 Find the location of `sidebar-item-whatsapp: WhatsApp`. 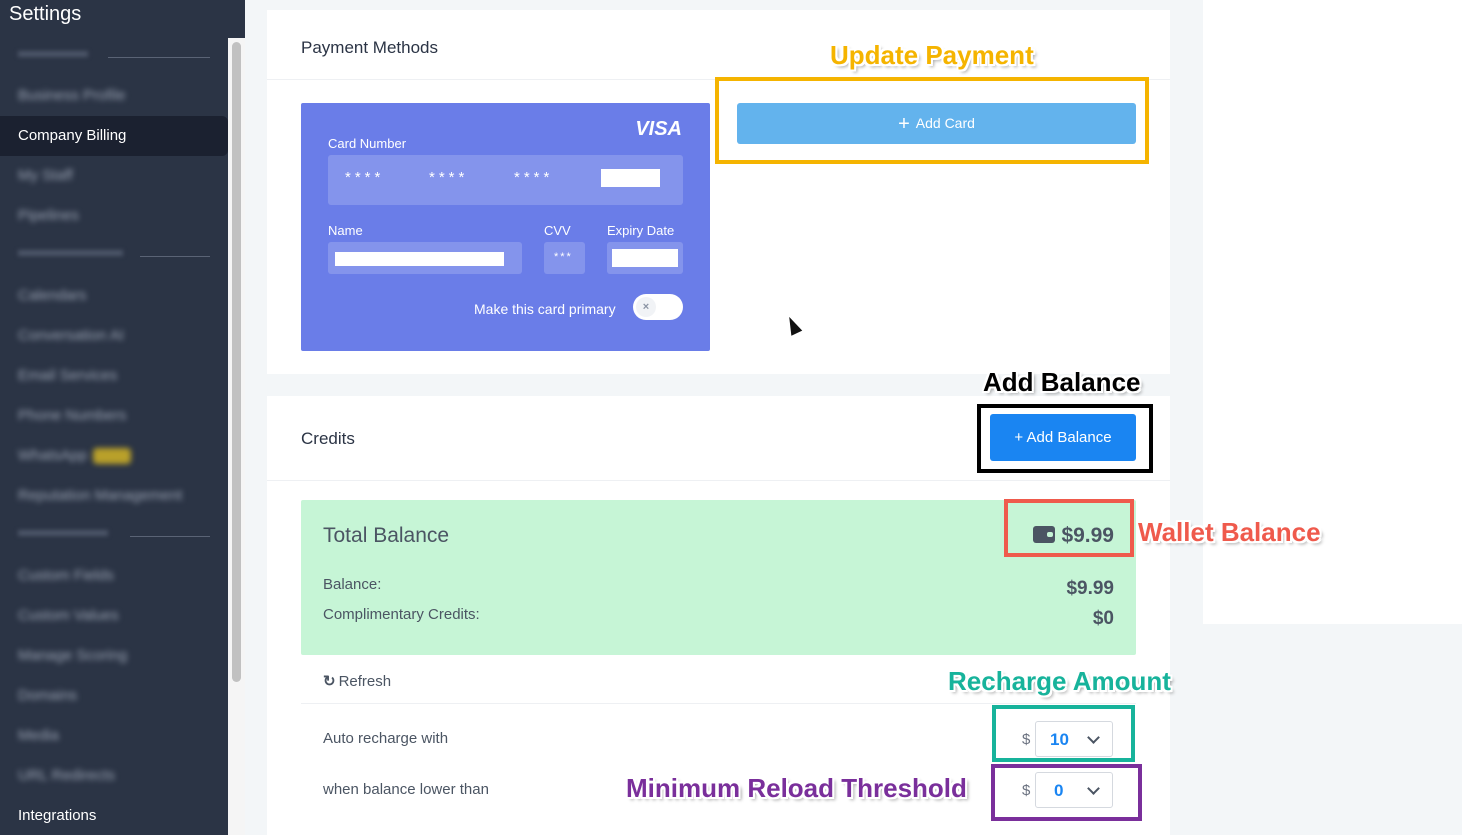

sidebar-item-whatsapp: WhatsApp is located at coordinates (114, 456).